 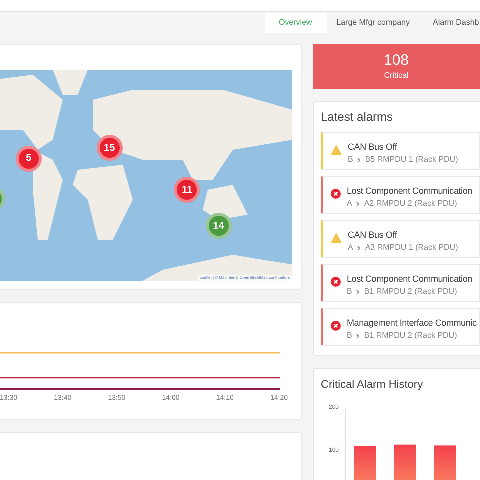 I want to click on cluster-marker: 15, so click(x=109, y=148).